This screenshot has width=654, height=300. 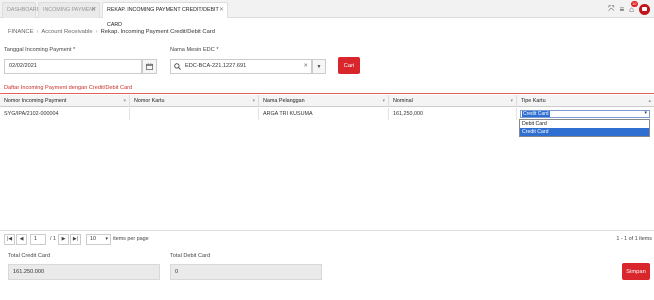 I want to click on search-icon, so click(x=177, y=66).